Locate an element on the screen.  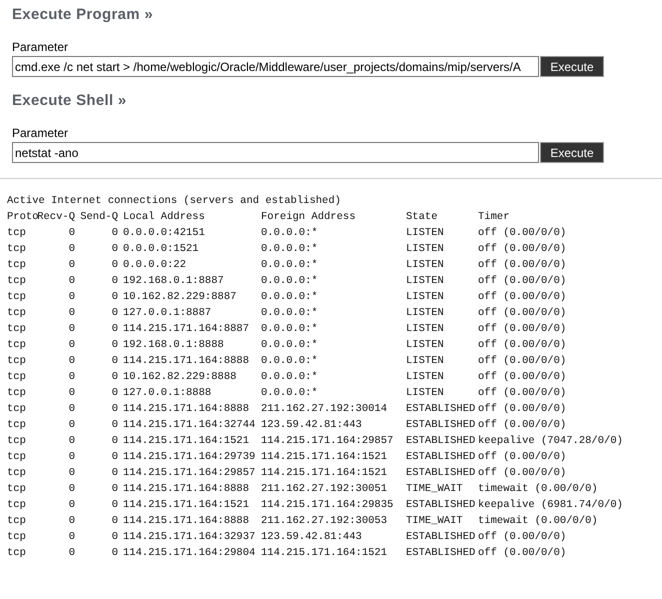
field-label: Parameter is located at coordinates (41, 133).